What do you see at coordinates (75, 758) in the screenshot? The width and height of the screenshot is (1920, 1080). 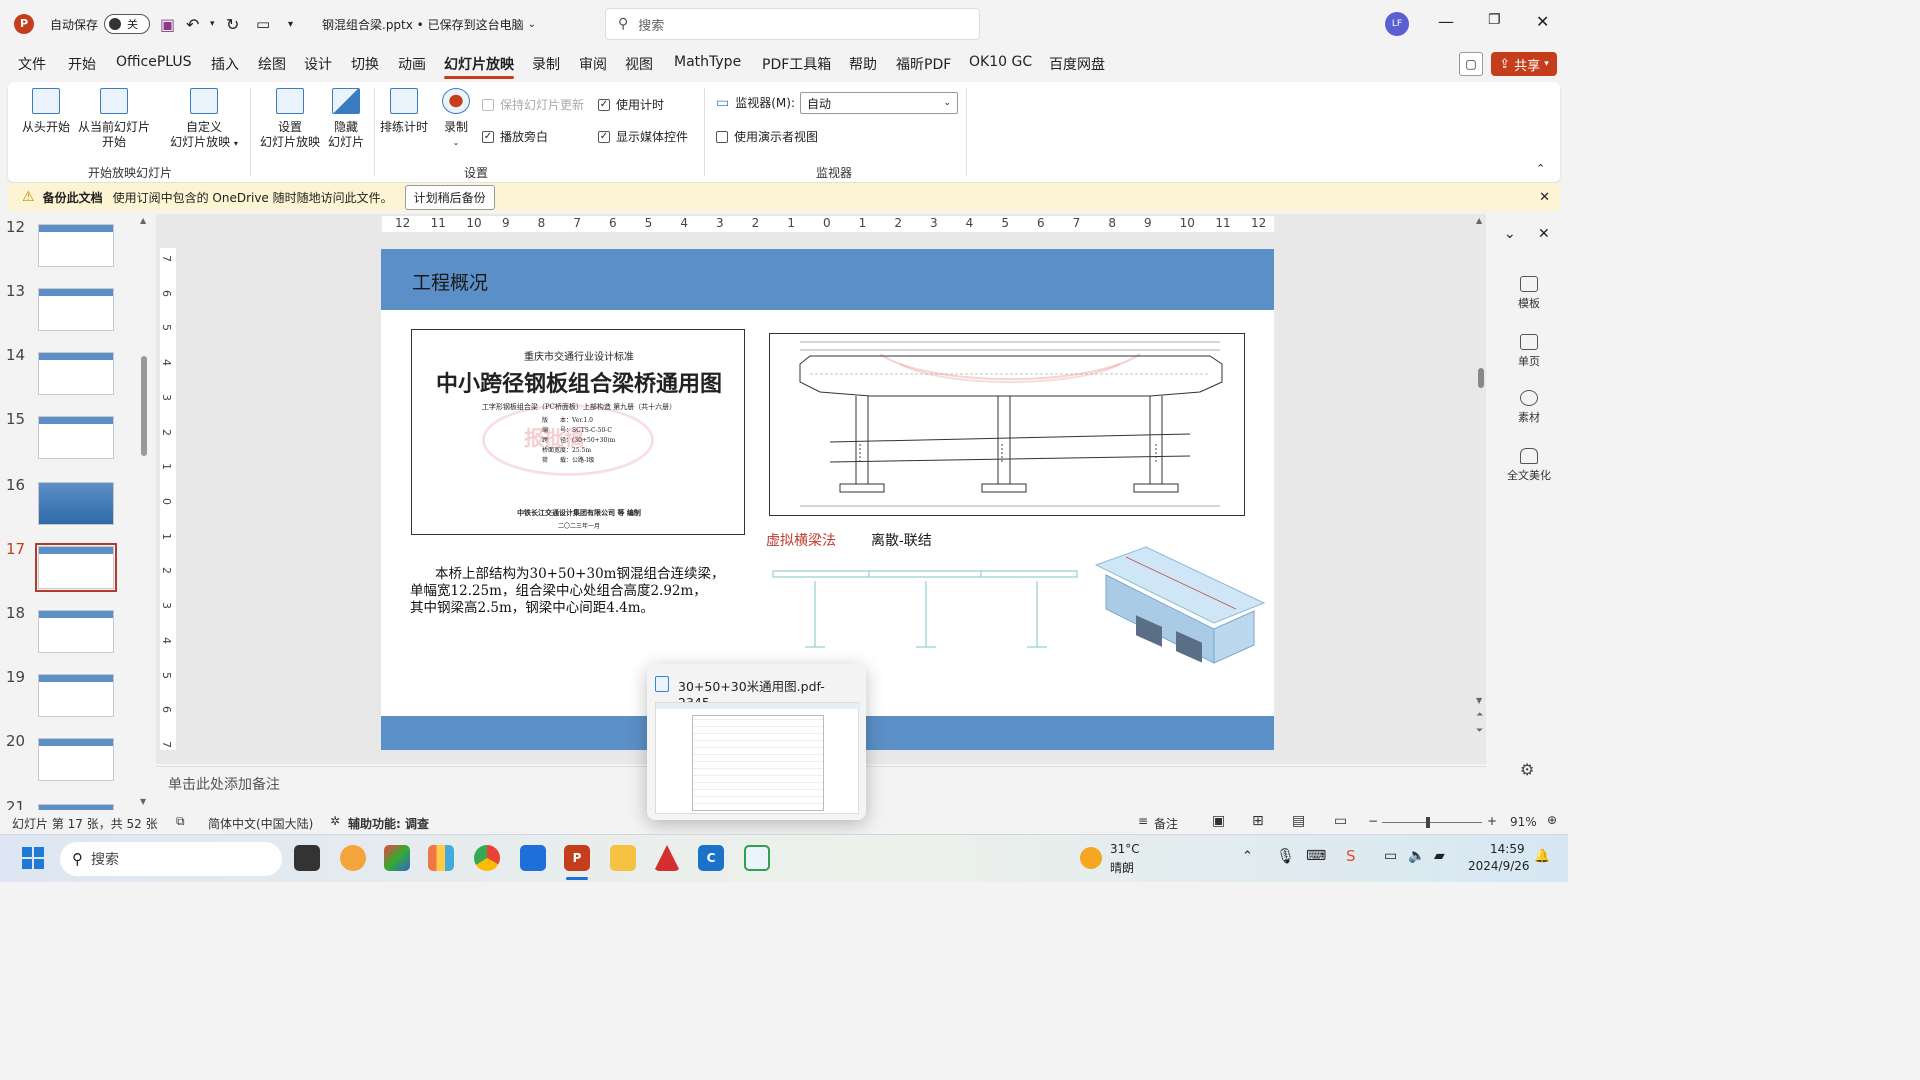 I see `thumbnail-slide-20: 20` at bounding box center [75, 758].